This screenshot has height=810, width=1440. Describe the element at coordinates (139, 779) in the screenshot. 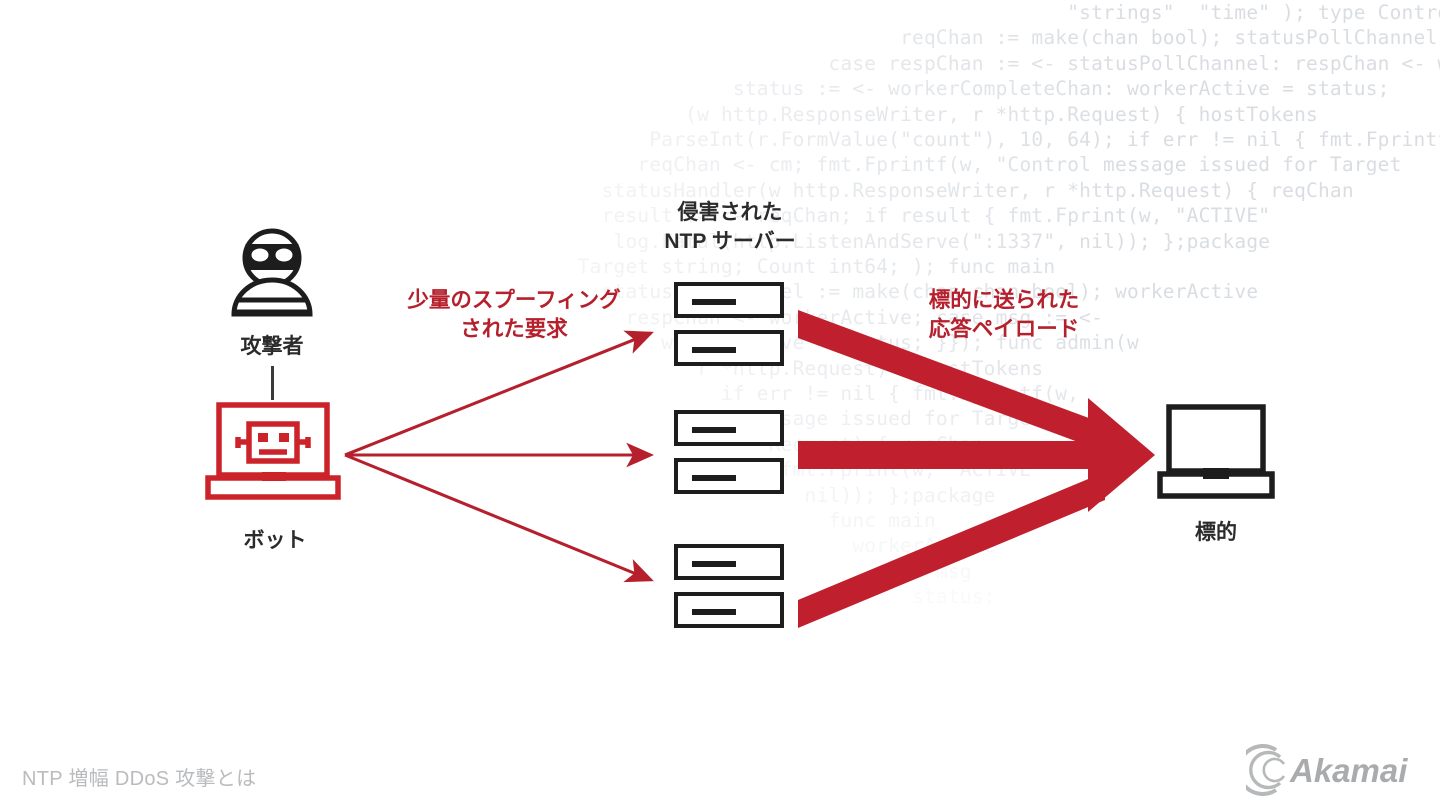

I see `page-caption: NTP 増幅 DDoS 攻撃とは` at that location.